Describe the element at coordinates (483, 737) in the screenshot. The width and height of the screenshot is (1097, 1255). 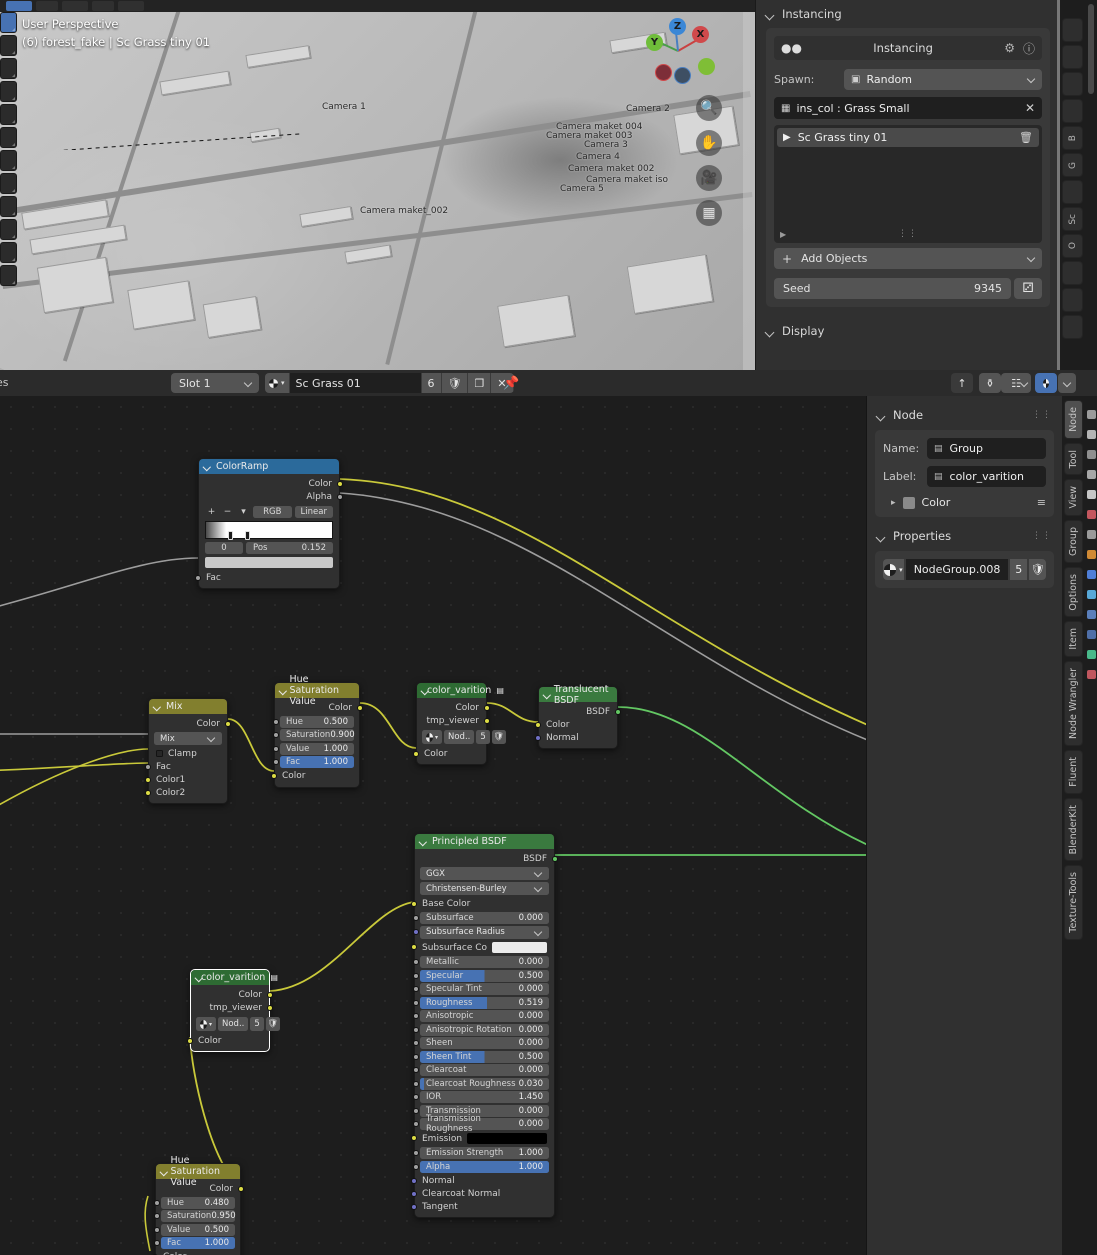
I see `group-users: 5` at that location.